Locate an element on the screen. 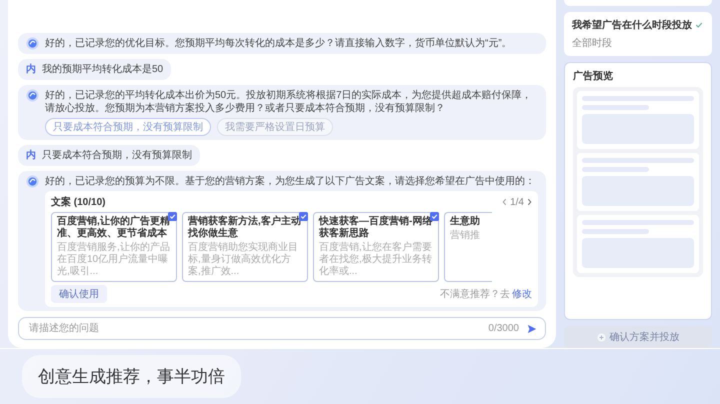 This screenshot has height=404, width=720. edit-link: 修改 is located at coordinates (522, 294).